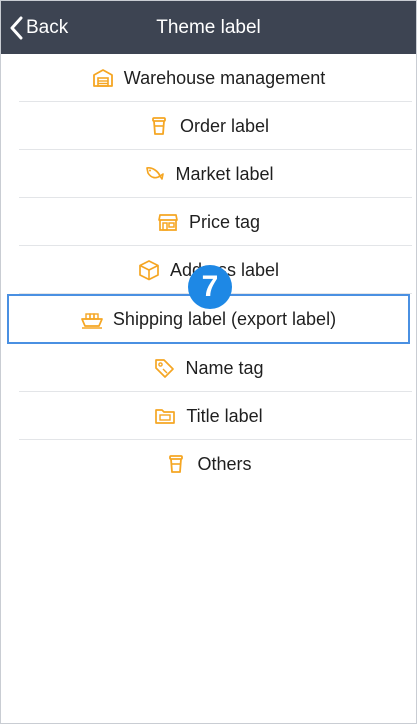 Image resolution: width=417 pixels, height=724 pixels. What do you see at coordinates (224, 125) in the screenshot?
I see `list-item-label: Order label` at bounding box center [224, 125].